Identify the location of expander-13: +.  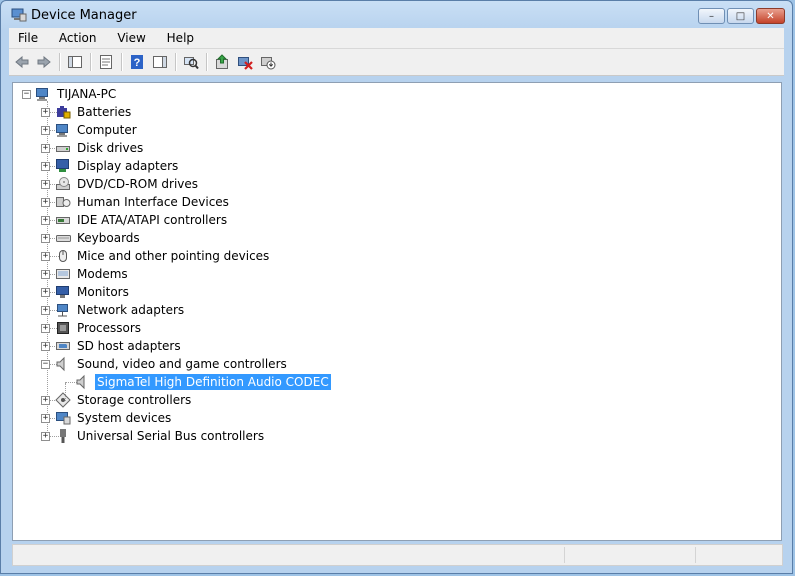
(45, 346).